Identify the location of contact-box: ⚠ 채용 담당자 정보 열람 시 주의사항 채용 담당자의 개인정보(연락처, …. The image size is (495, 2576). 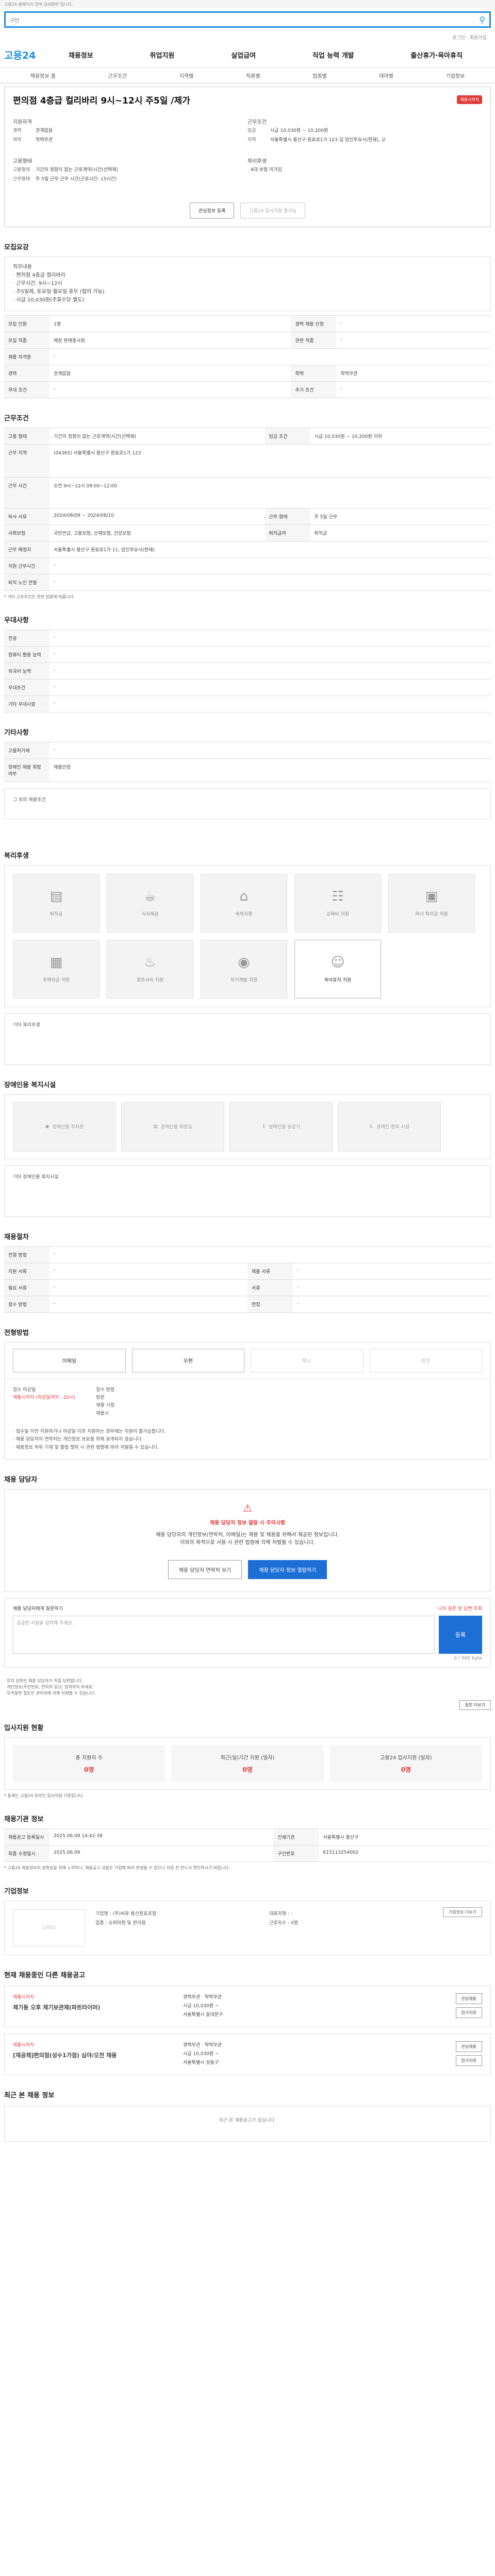
(247, 1540).